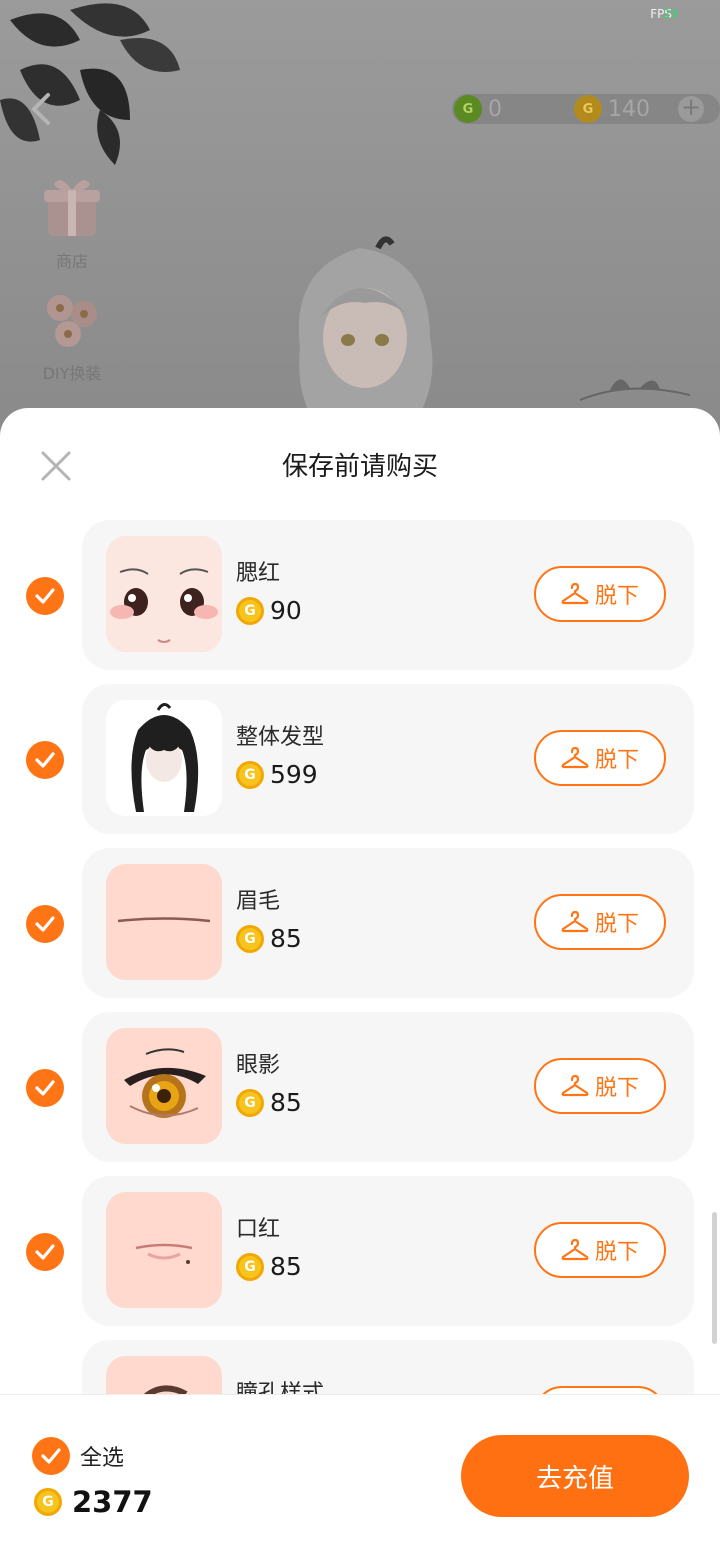 The height and width of the screenshot is (1560, 720). I want to click on gold-coin-icon: G, so click(588, 109).